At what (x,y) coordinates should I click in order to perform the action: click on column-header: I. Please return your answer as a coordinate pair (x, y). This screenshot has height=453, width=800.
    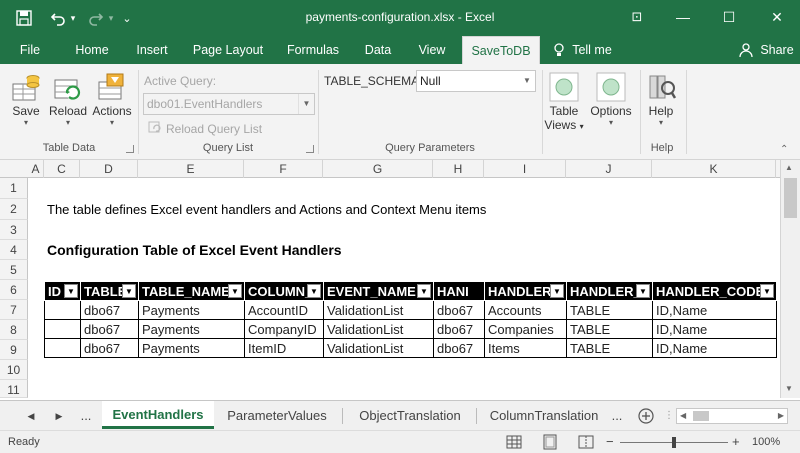
    Looking at the image, I should click on (525, 169).